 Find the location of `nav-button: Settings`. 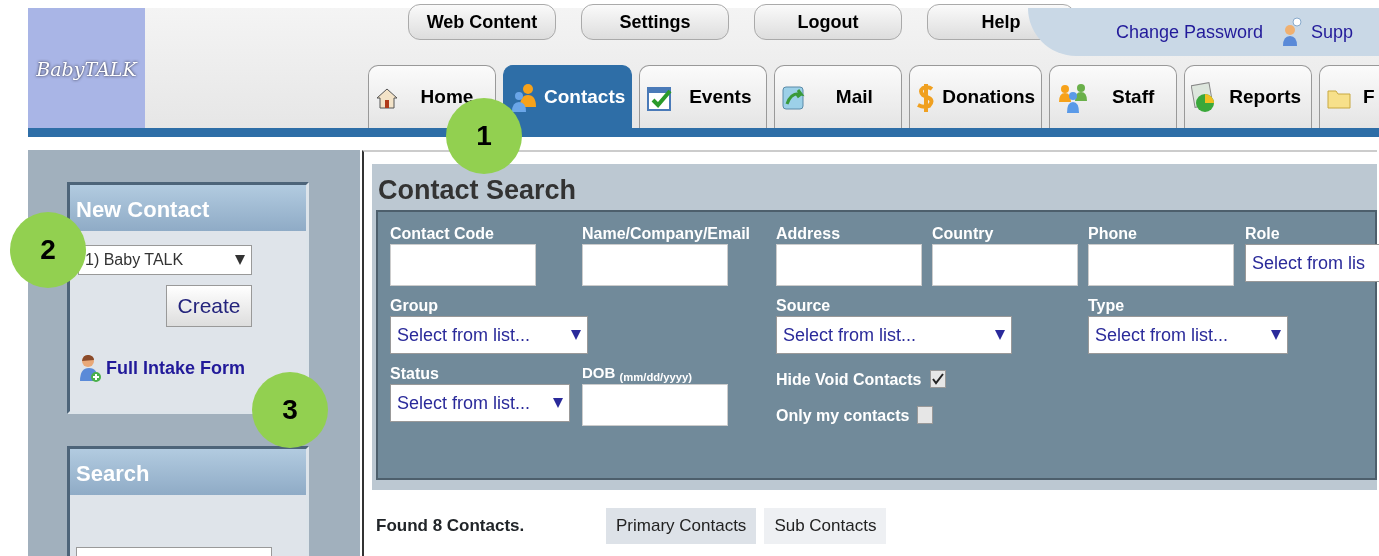

nav-button: Settings is located at coordinates (655, 22).